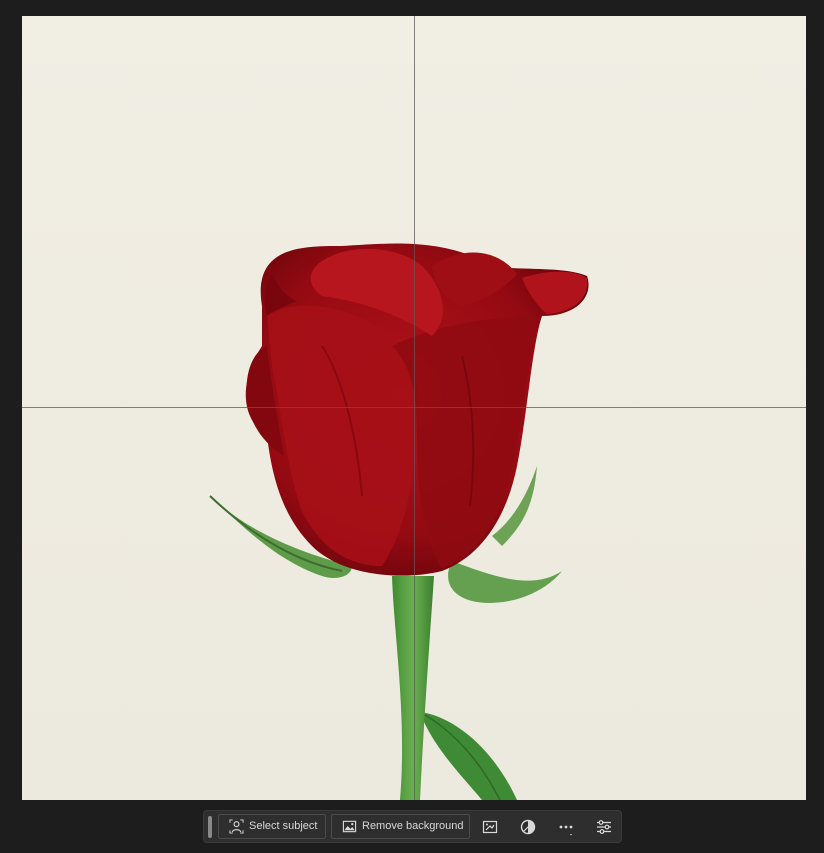  What do you see at coordinates (210, 827) in the screenshot?
I see `taskbar-drag-handle` at bounding box center [210, 827].